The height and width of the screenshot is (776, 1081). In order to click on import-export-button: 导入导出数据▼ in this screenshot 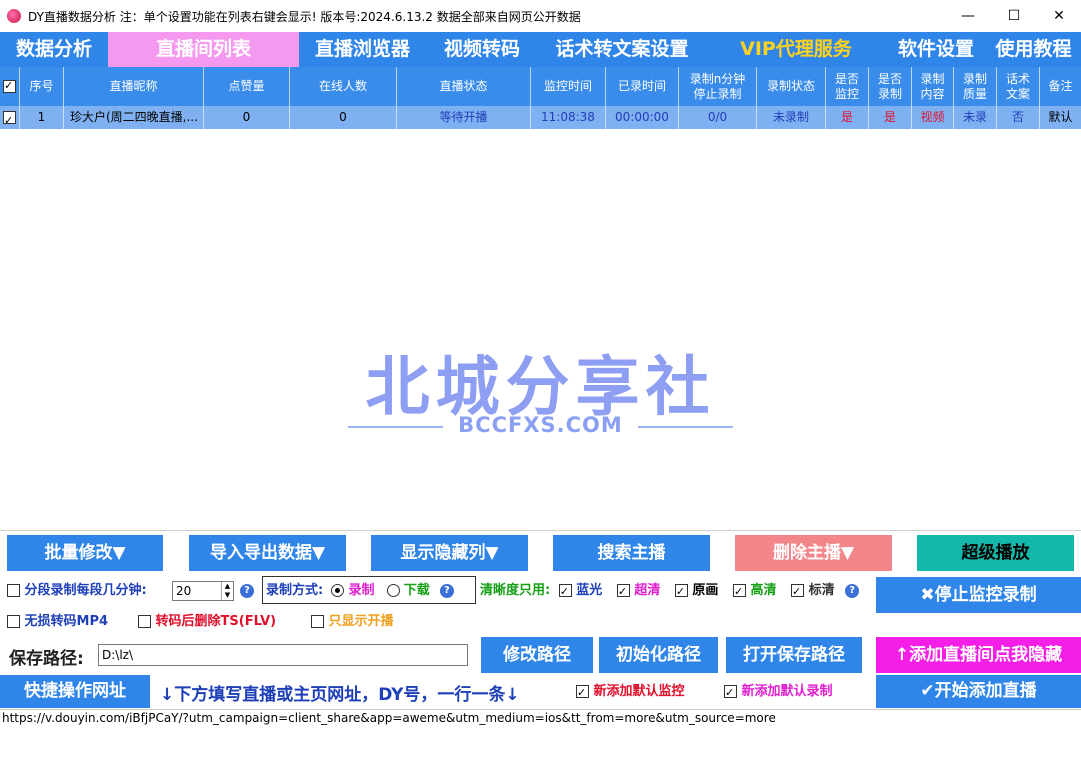, I will do `click(267, 553)`.